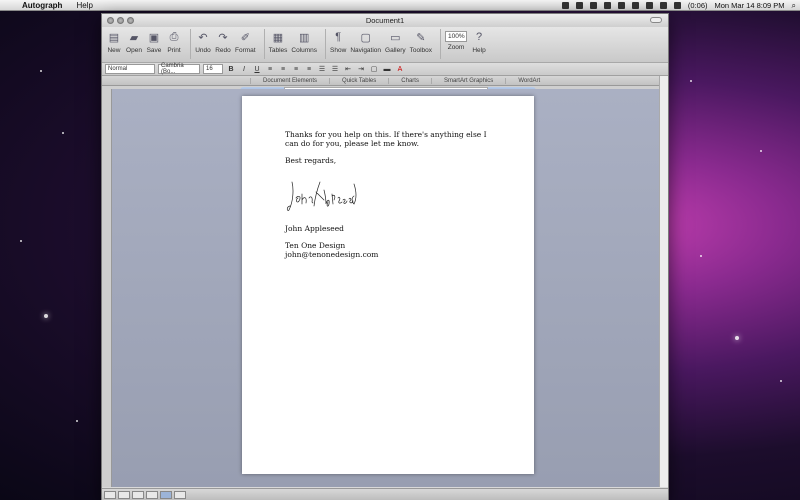  What do you see at coordinates (348, 69) in the screenshot?
I see `outdent-icon: ⇤` at bounding box center [348, 69].